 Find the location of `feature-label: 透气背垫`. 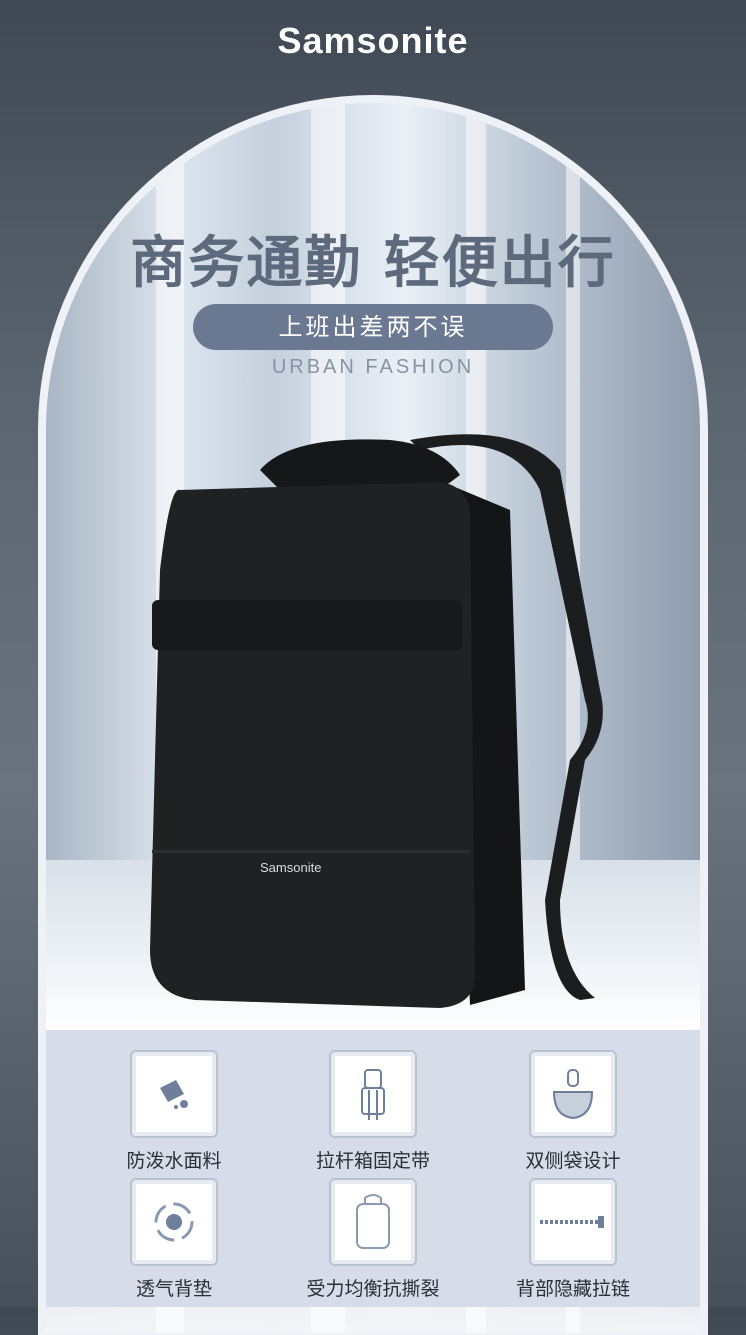

feature-label: 透气背垫 is located at coordinates (173, 1289).